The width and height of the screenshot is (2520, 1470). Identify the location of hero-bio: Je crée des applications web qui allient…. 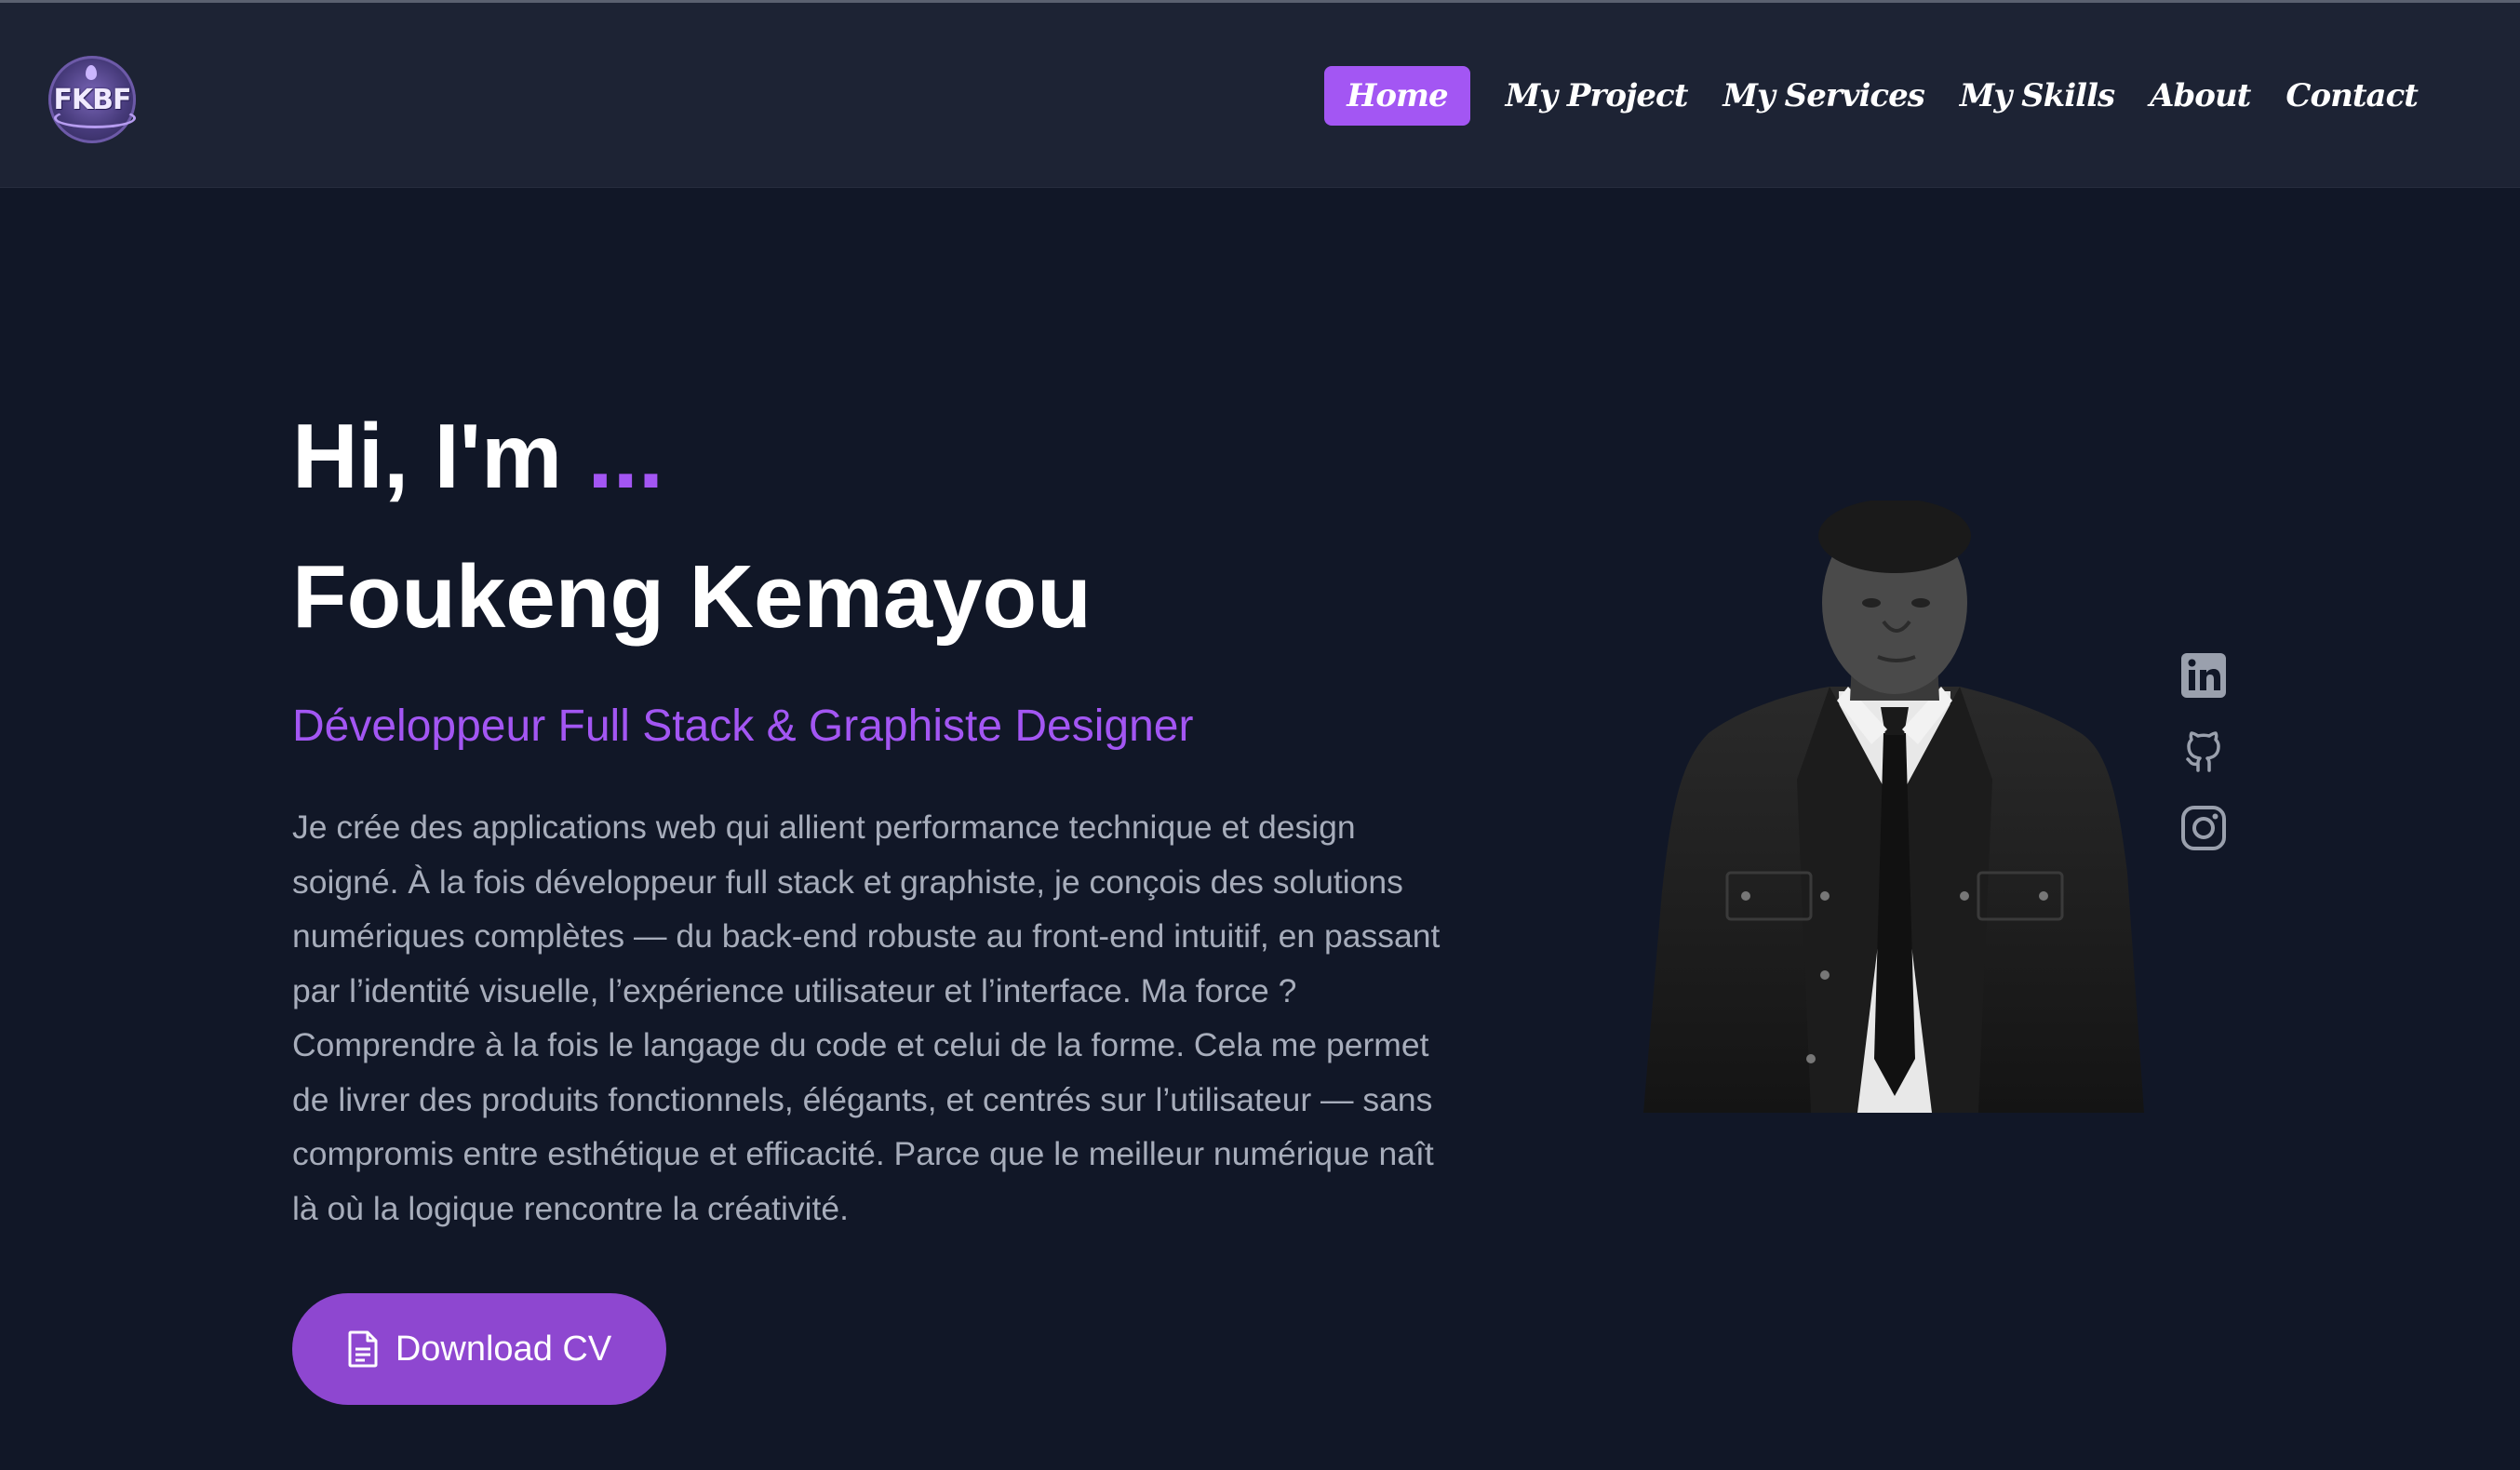
(892, 1018).